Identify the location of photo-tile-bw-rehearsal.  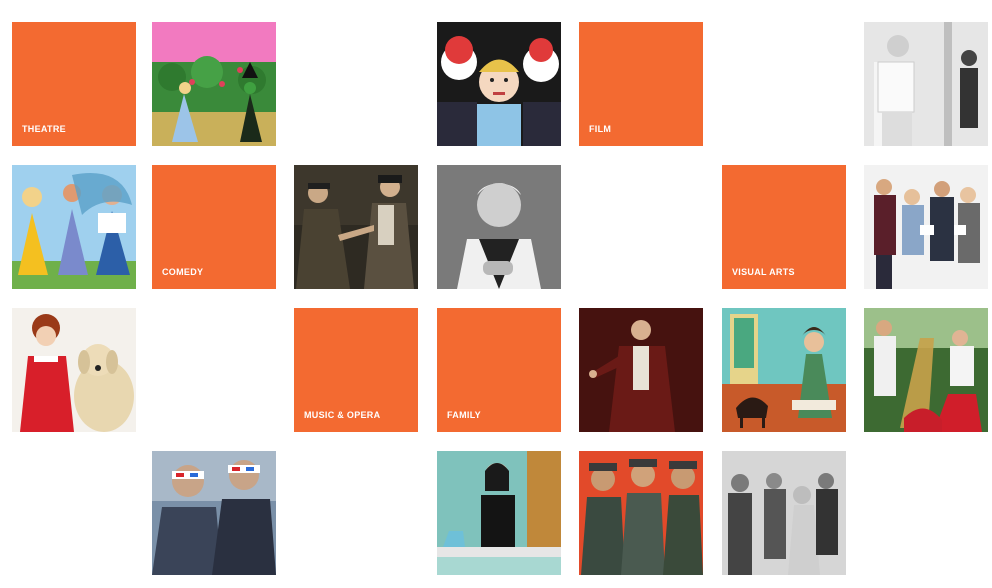
(926, 84).